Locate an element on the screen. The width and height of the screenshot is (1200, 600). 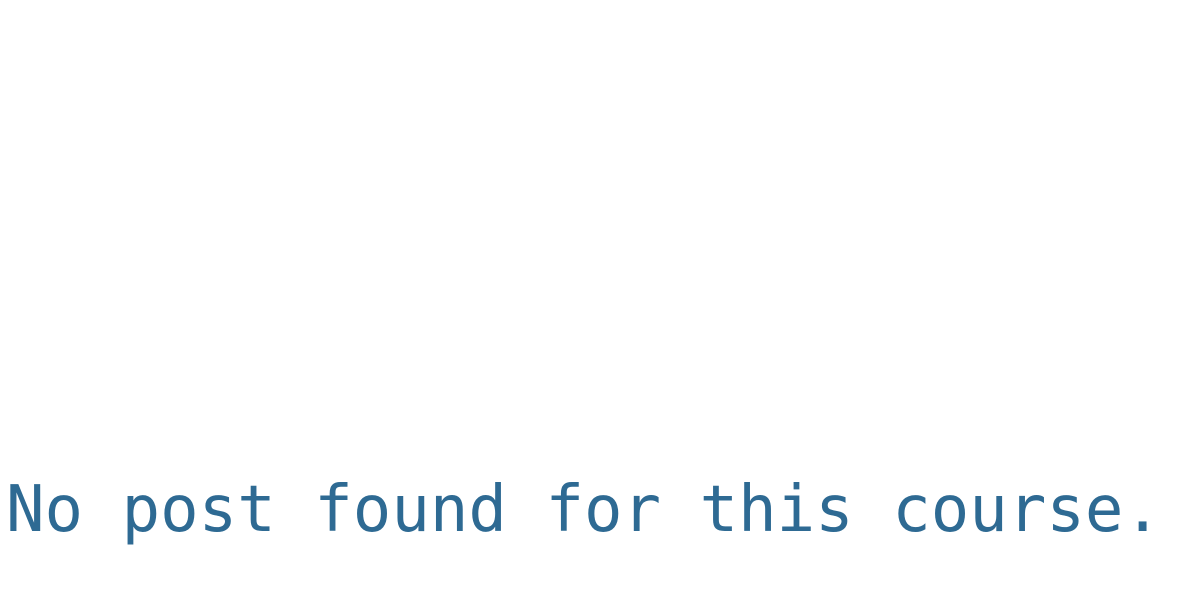
empty-state-message: No post found for this course. is located at coordinates (584, 510).